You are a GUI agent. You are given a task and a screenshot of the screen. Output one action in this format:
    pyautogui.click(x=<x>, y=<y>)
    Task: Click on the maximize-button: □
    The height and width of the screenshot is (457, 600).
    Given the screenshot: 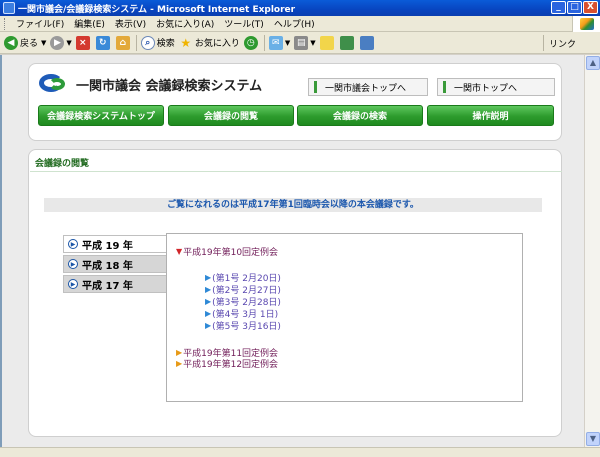 What is the action you would take?
    pyautogui.click(x=574, y=7)
    